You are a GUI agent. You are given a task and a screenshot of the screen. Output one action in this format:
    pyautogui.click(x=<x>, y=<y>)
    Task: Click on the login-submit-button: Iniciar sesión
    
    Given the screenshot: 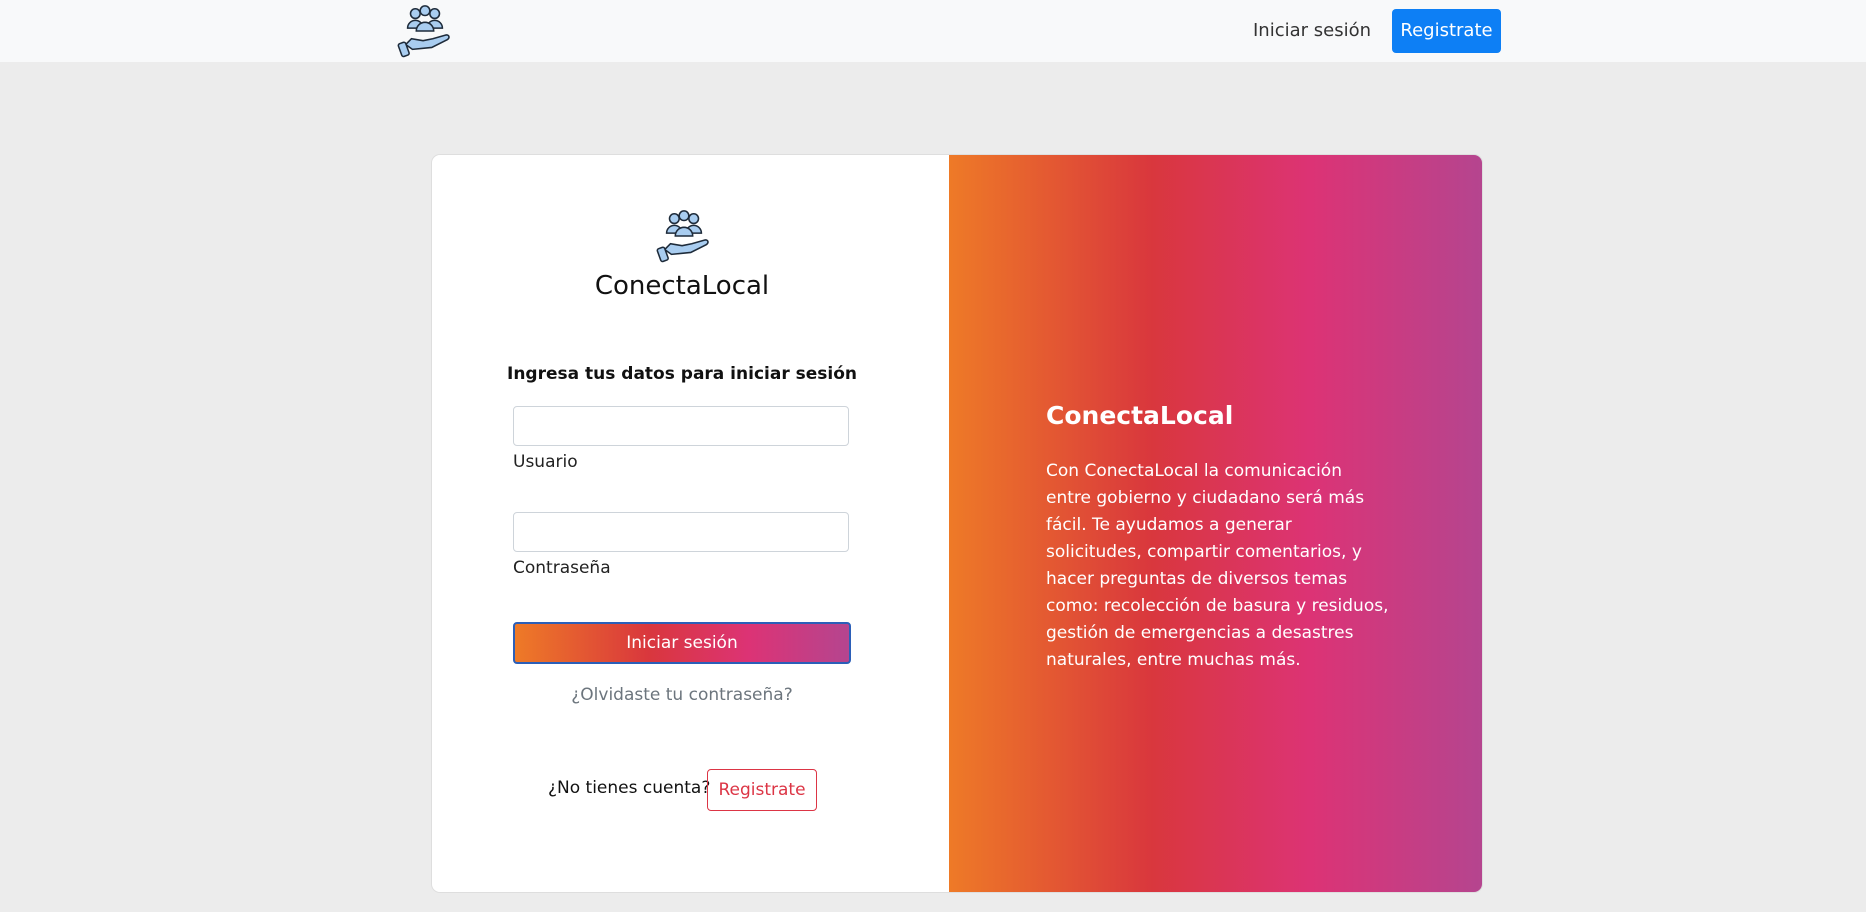 What is the action you would take?
    pyautogui.click(x=682, y=643)
    